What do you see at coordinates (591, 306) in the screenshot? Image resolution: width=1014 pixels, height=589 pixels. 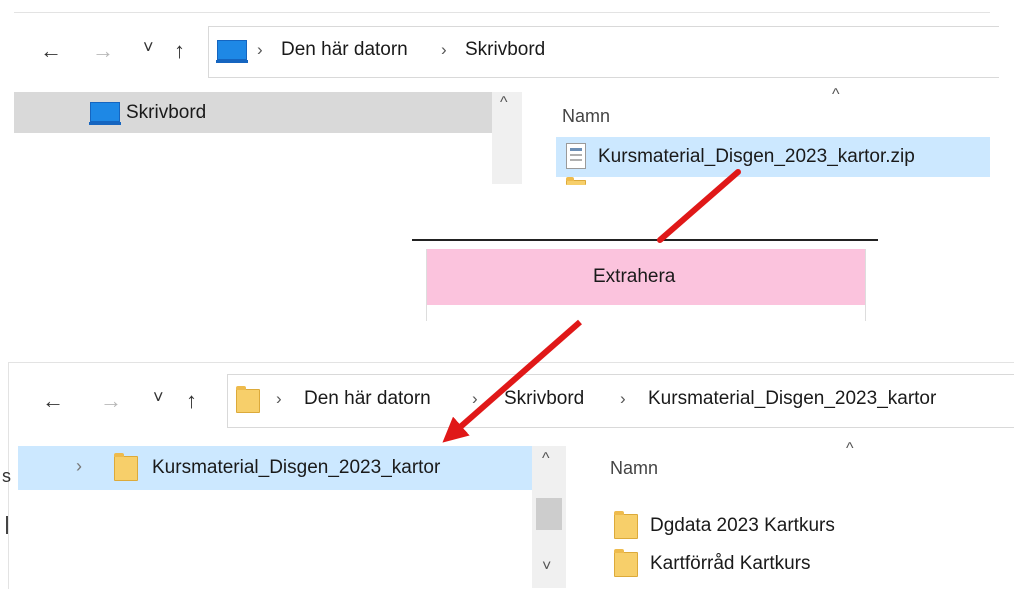 I see `annotation-arrows` at bounding box center [591, 306].